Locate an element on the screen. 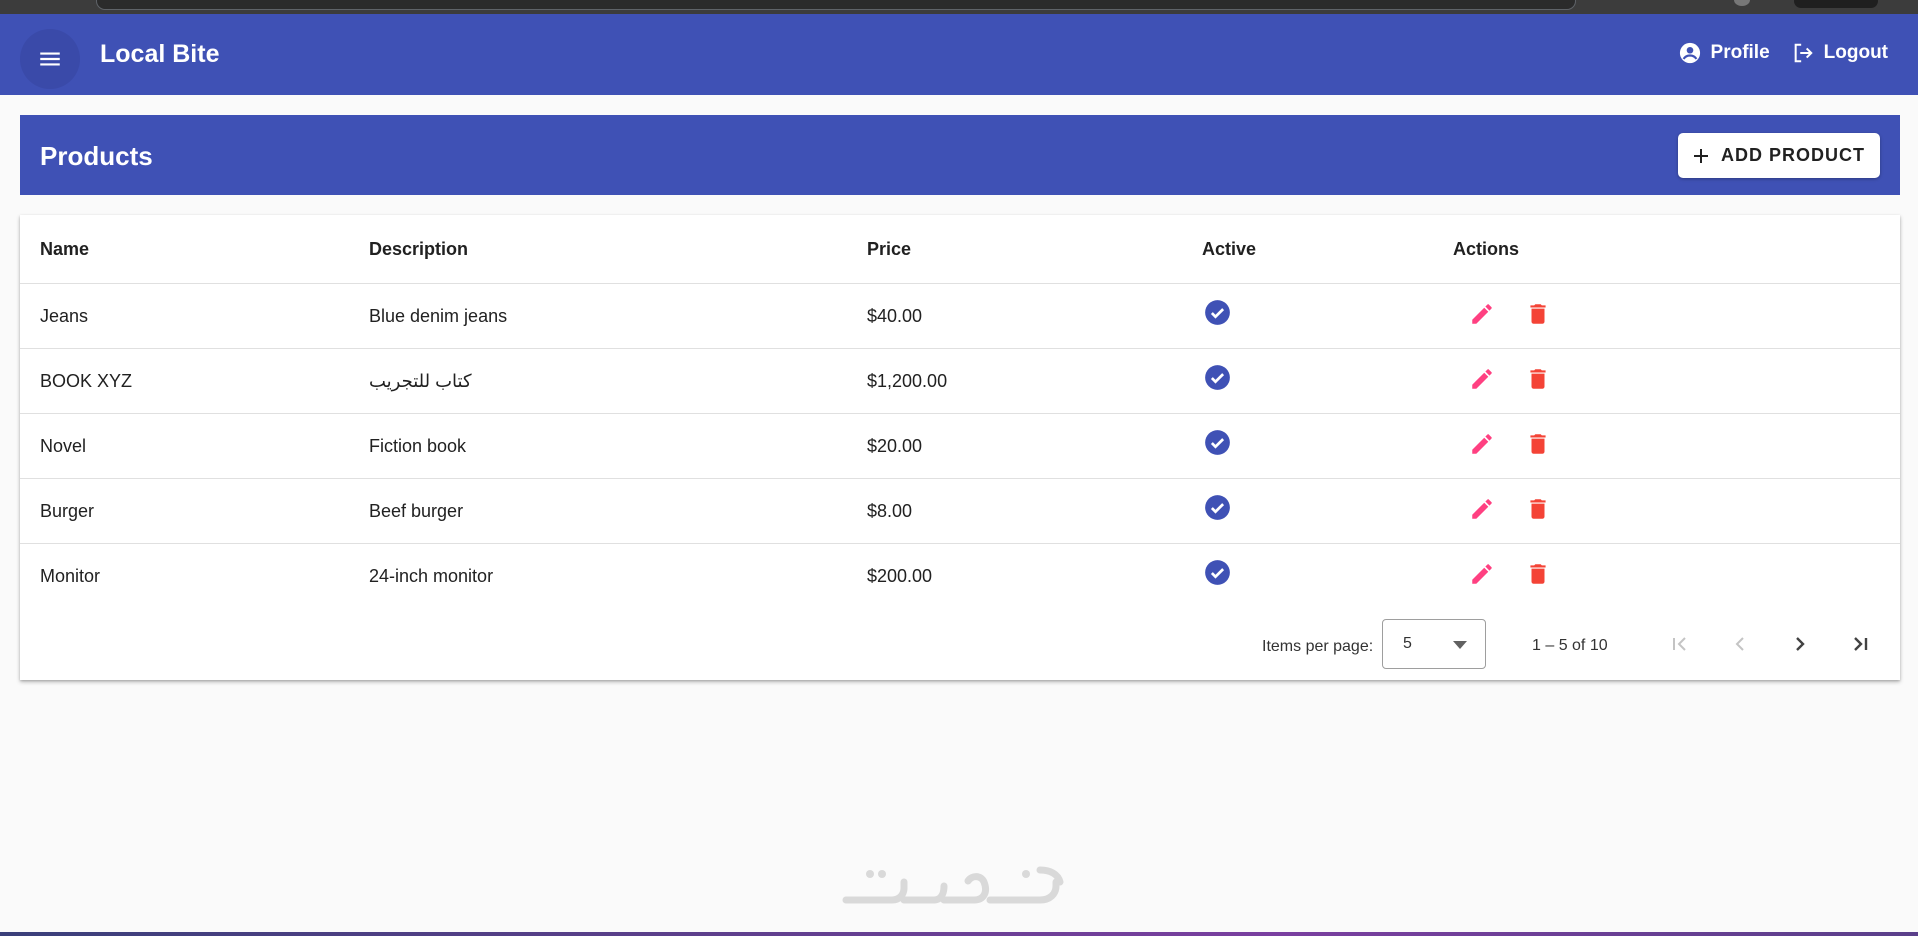  logout-button: Logout is located at coordinates (1840, 53).